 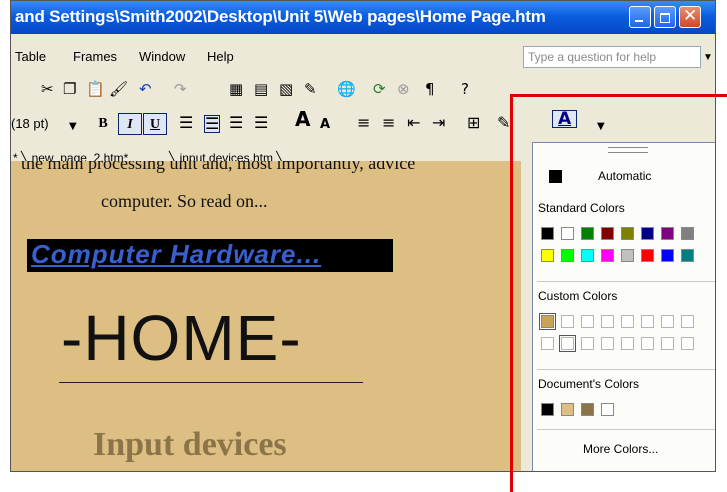 What do you see at coordinates (625, 176) in the screenshot?
I see `automatic-label: Automatic` at bounding box center [625, 176].